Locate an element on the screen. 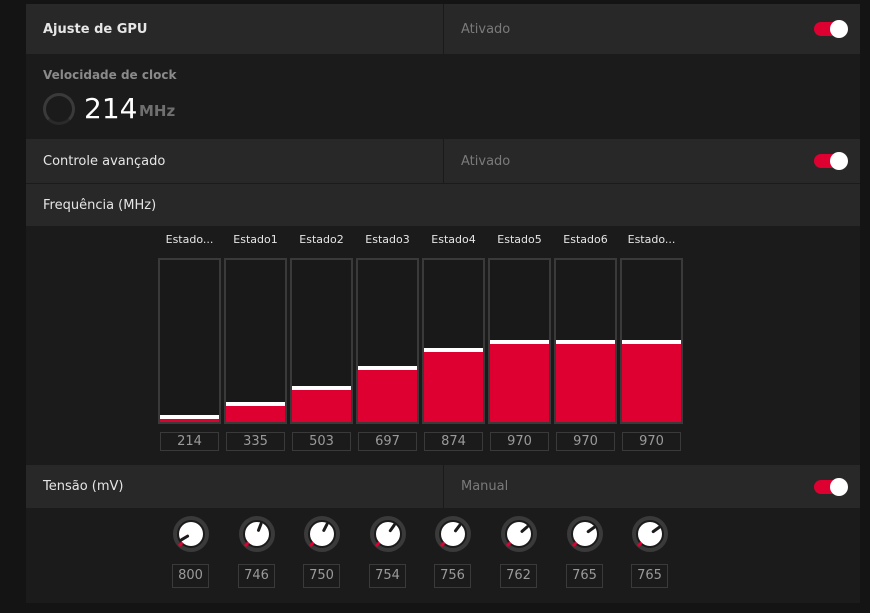 The height and width of the screenshot is (613, 870). gpu-tuning-toggle is located at coordinates (831, 29).